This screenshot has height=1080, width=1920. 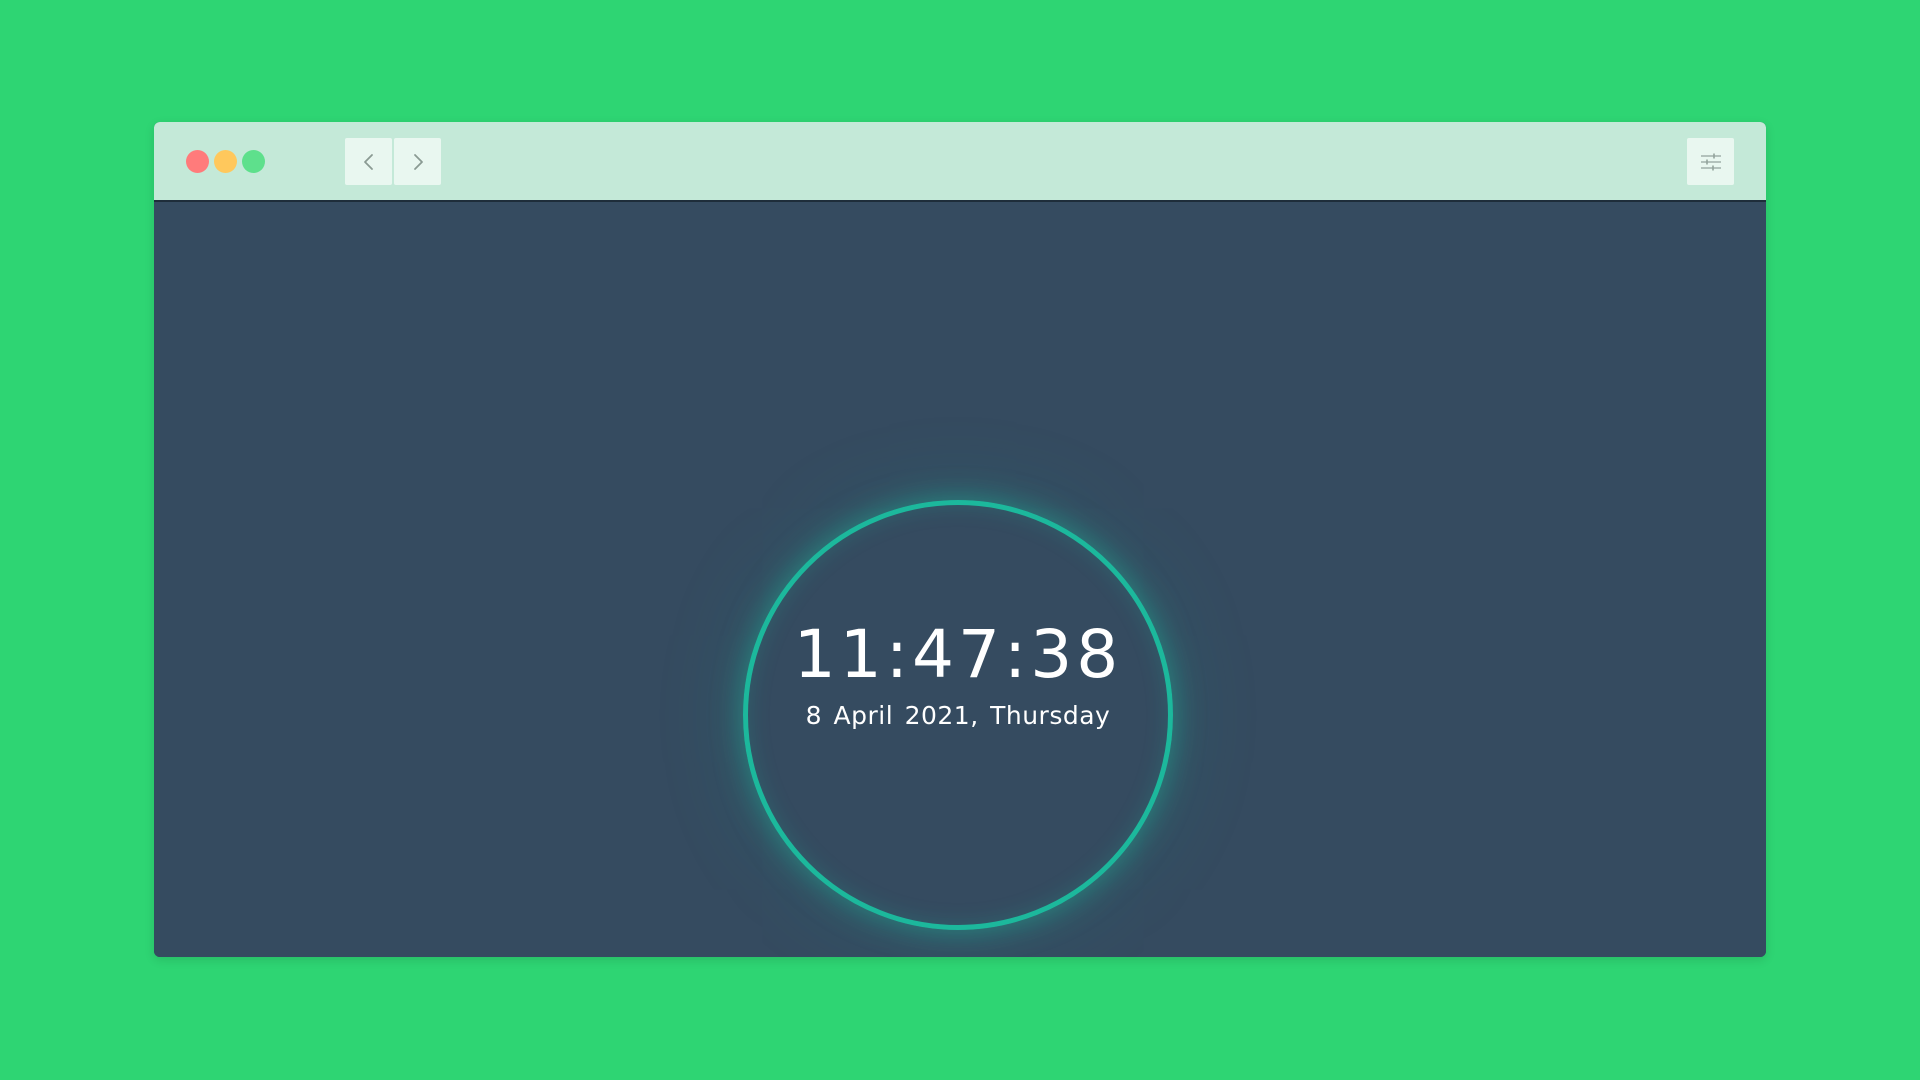 I want to click on close-window-button, so click(x=197, y=161).